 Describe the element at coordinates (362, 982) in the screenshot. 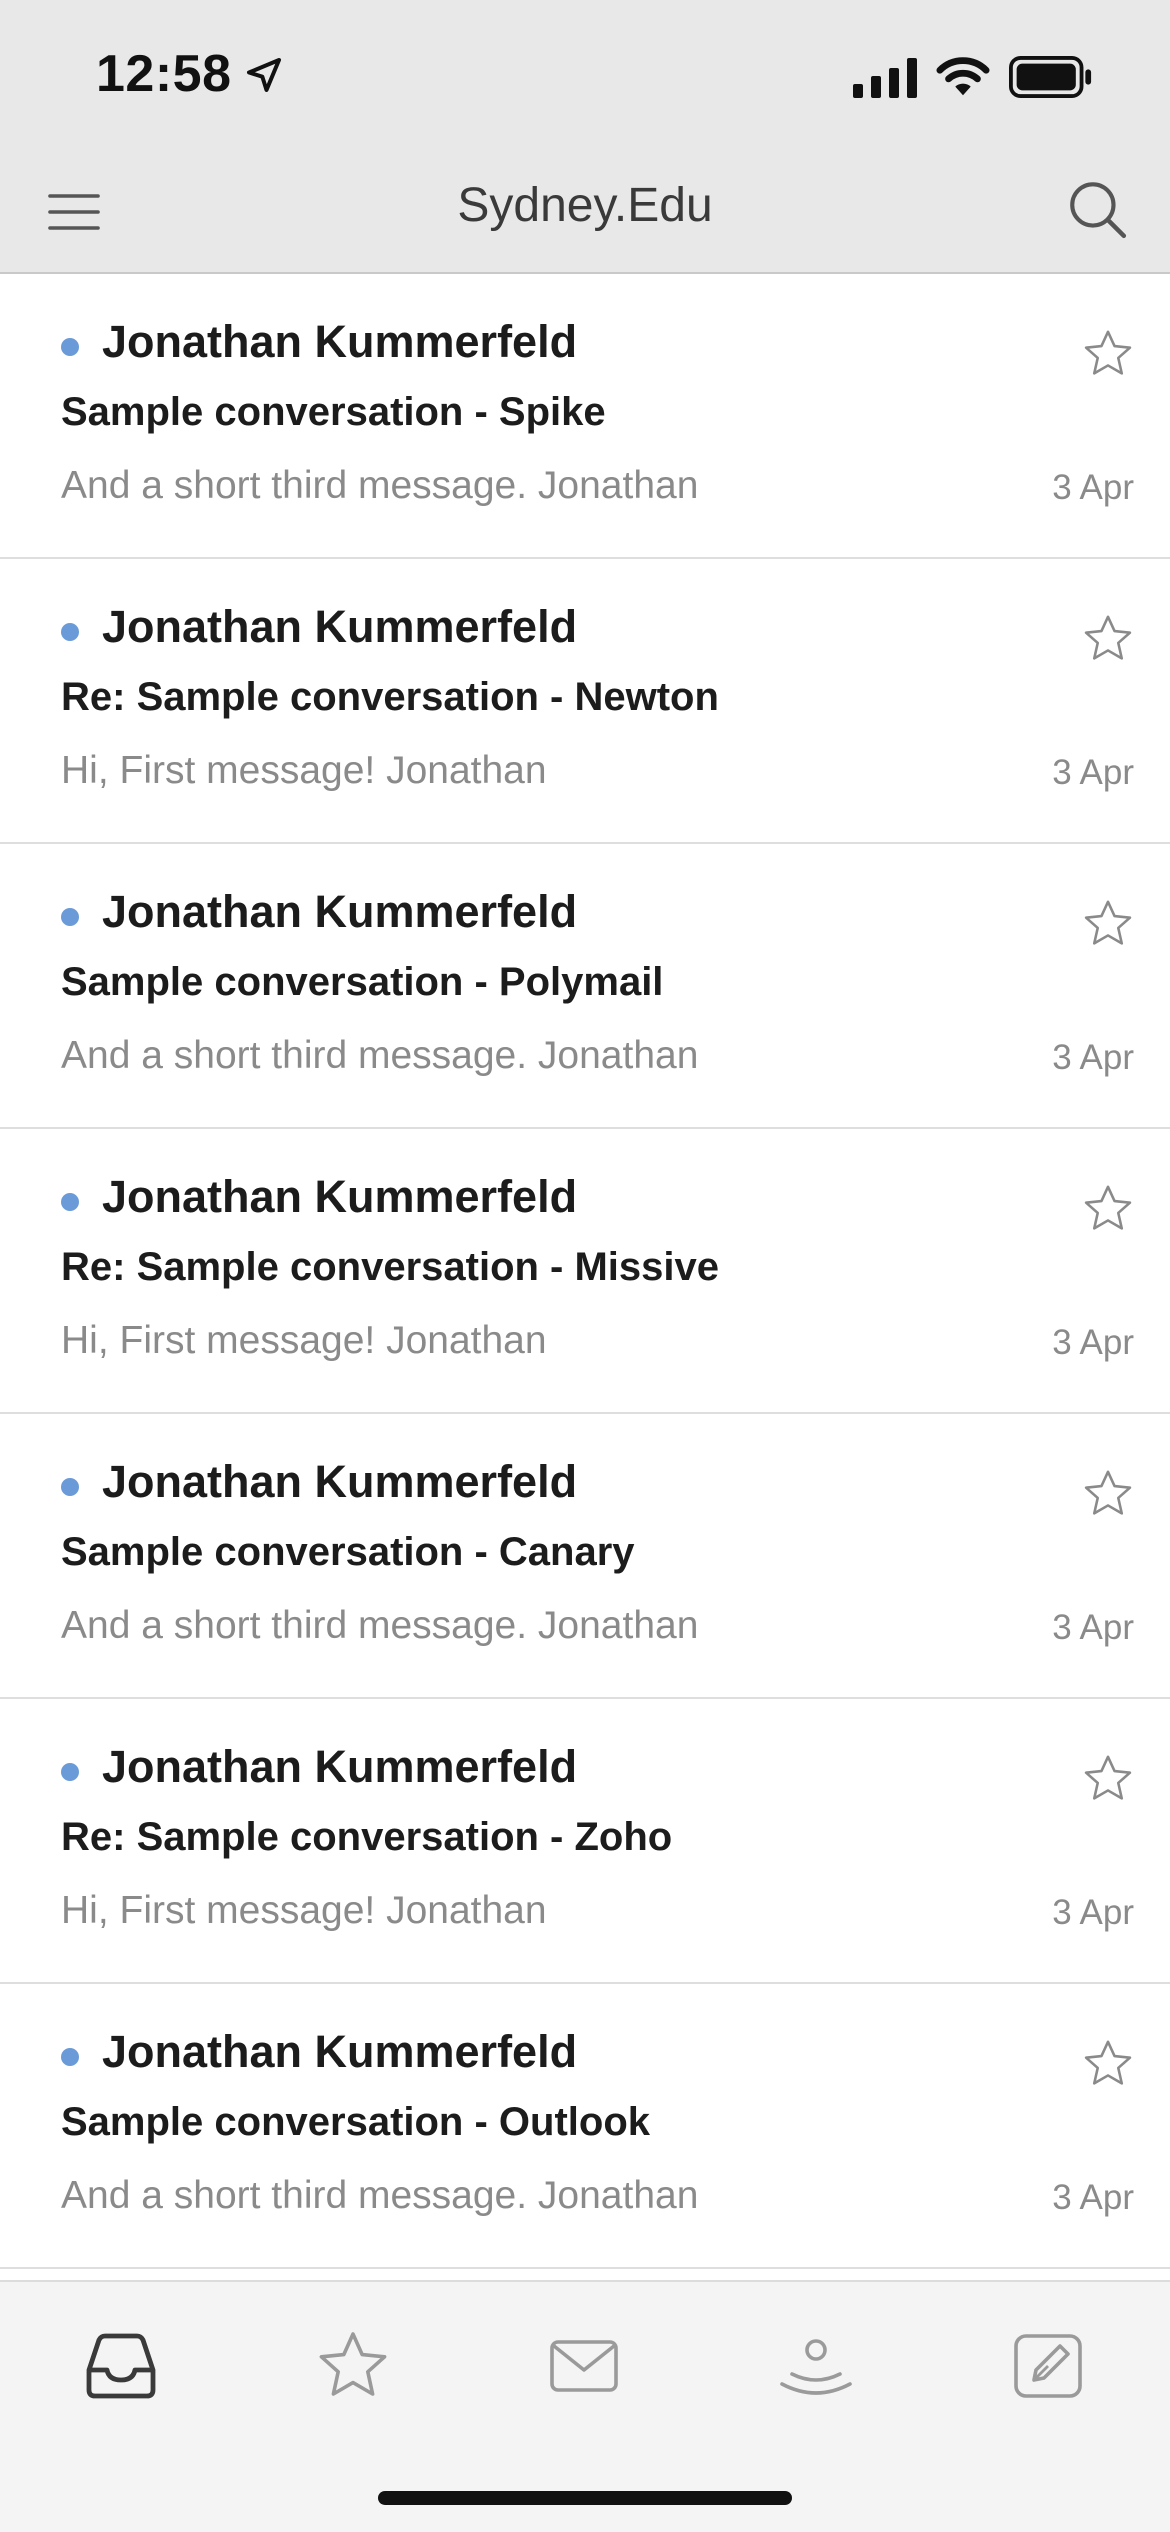

I see `message-subject: Sample conversation - Polymail` at that location.